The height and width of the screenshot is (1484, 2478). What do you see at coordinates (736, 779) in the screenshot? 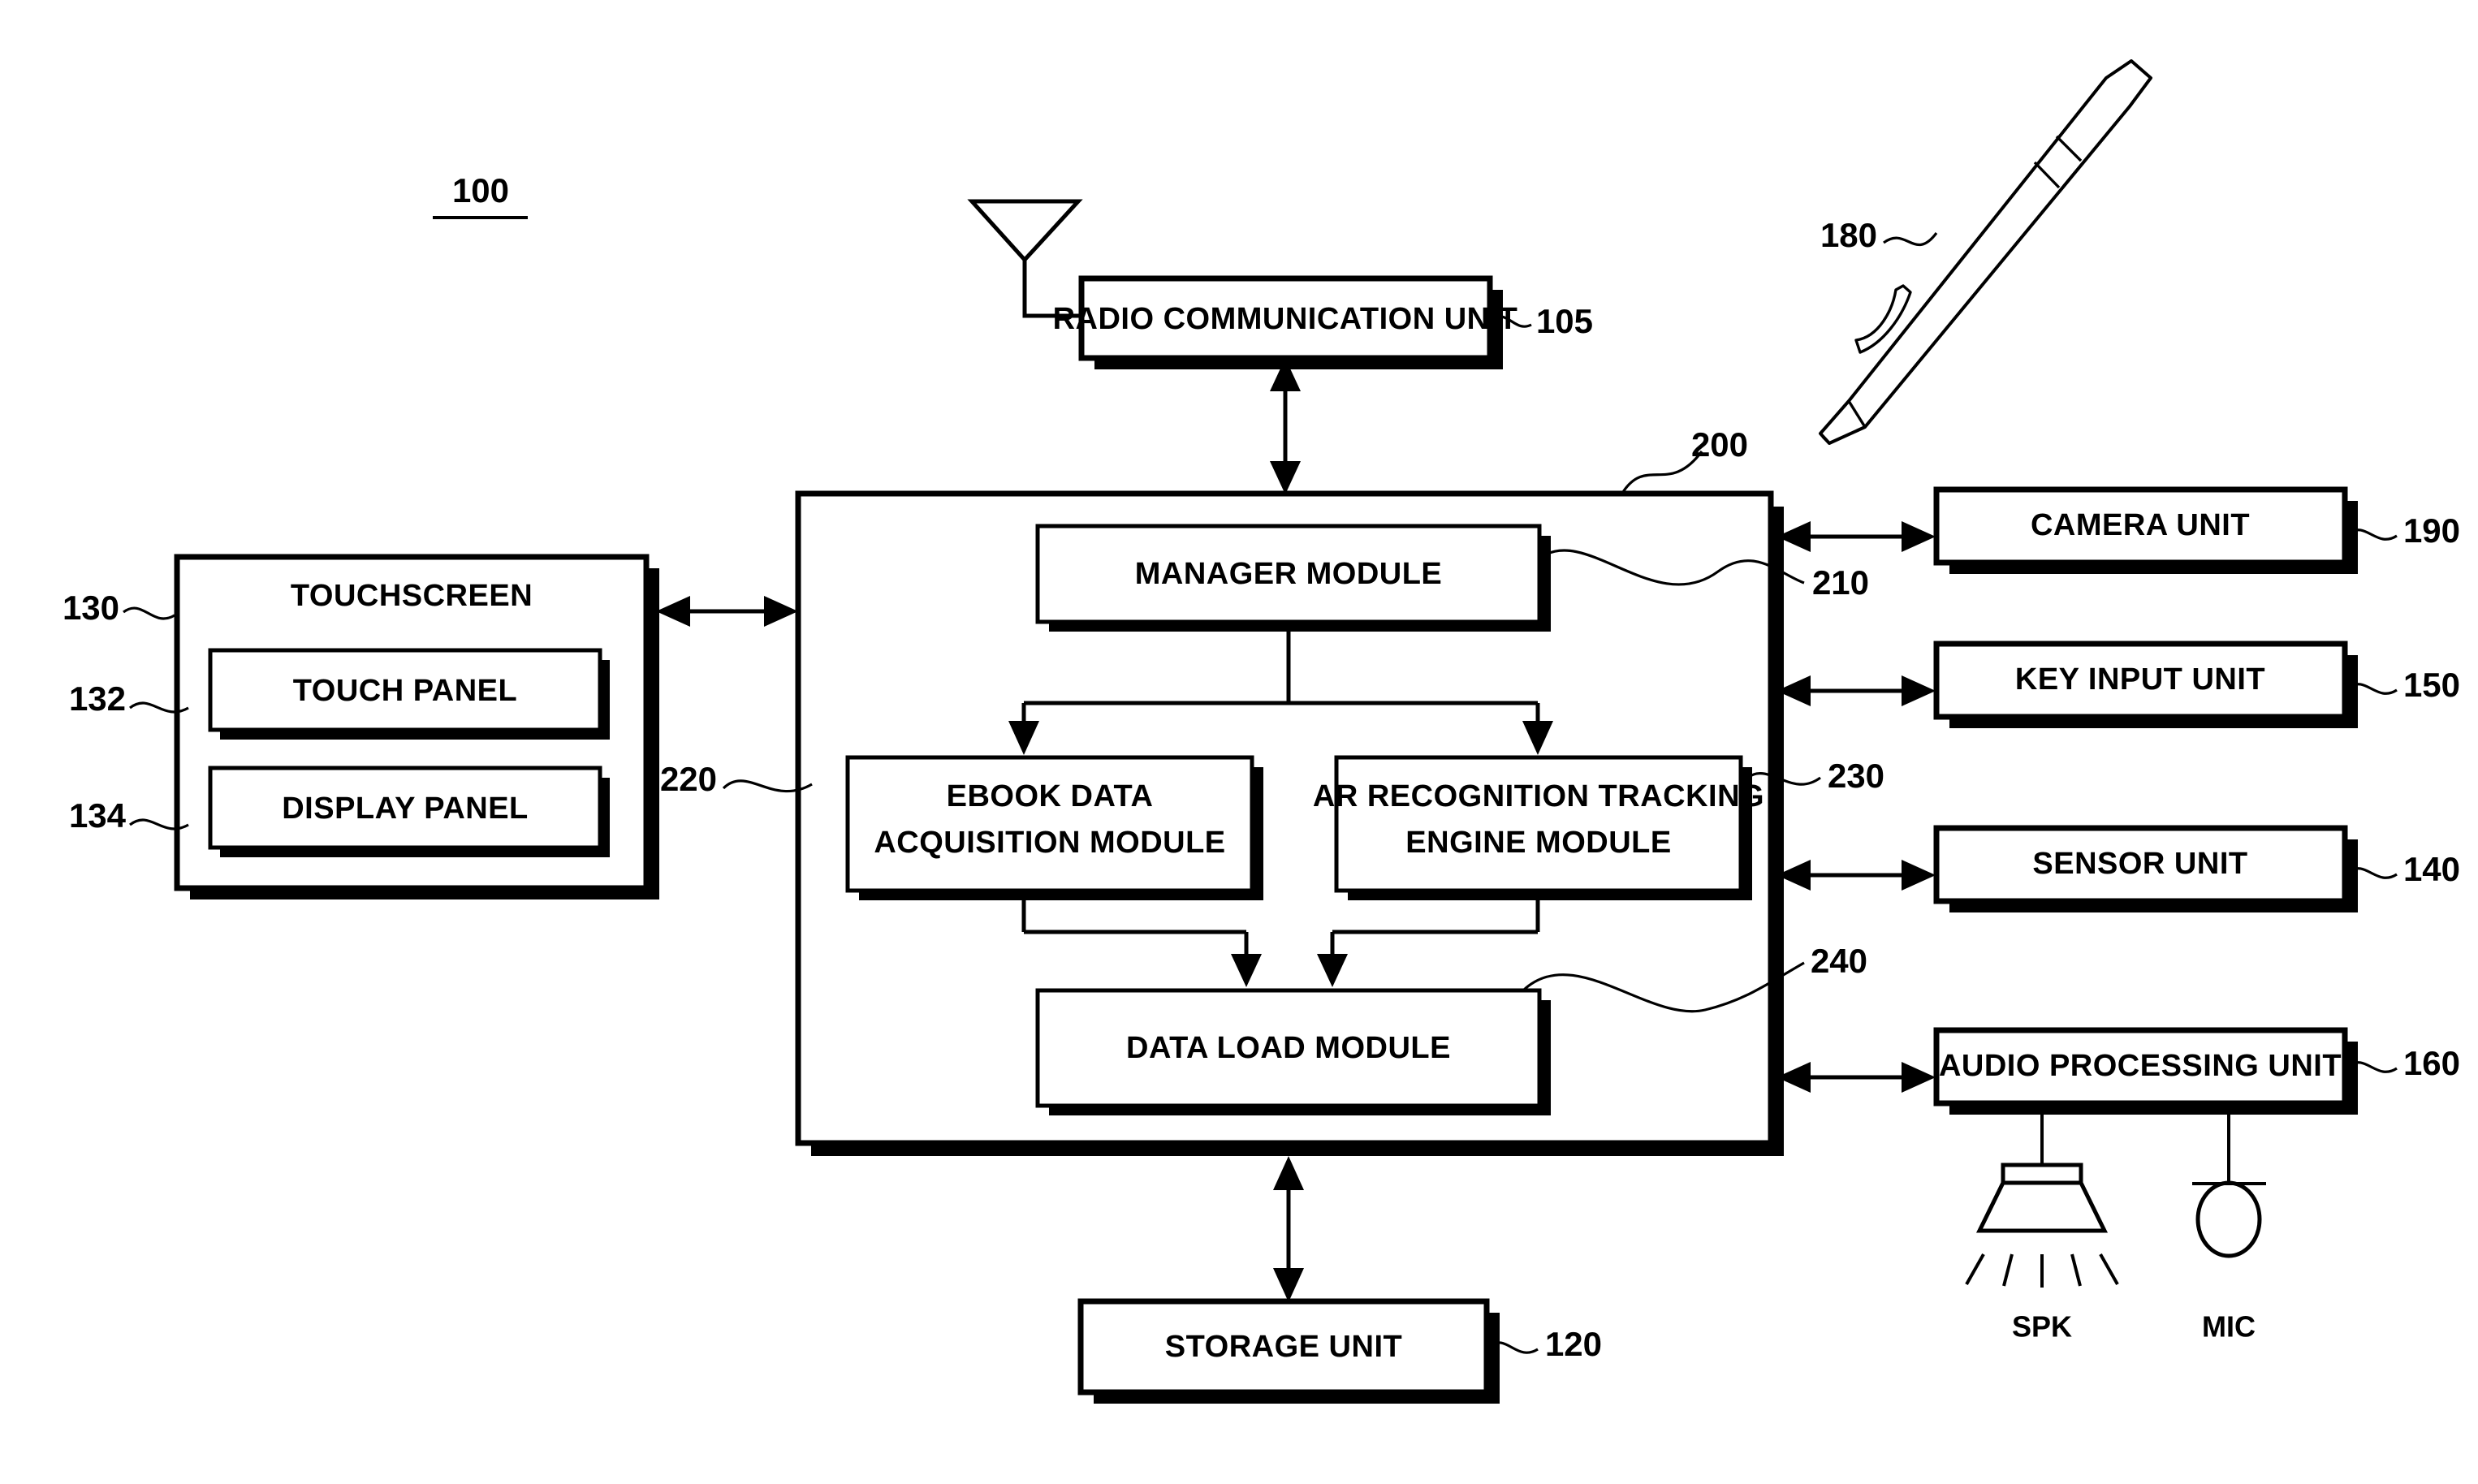
I see `ebook-module-ref-leader: 220` at bounding box center [736, 779].